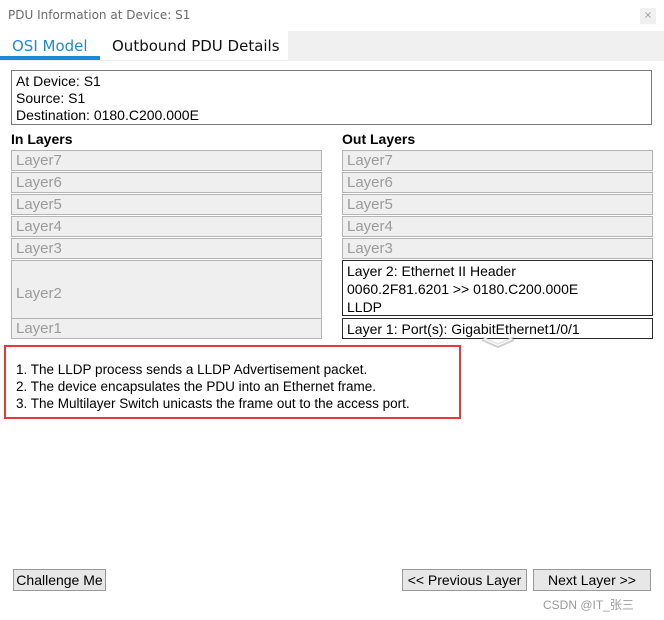 This screenshot has width=664, height=620. What do you see at coordinates (498, 342) in the screenshot?
I see `chevron-down-icon` at bounding box center [498, 342].